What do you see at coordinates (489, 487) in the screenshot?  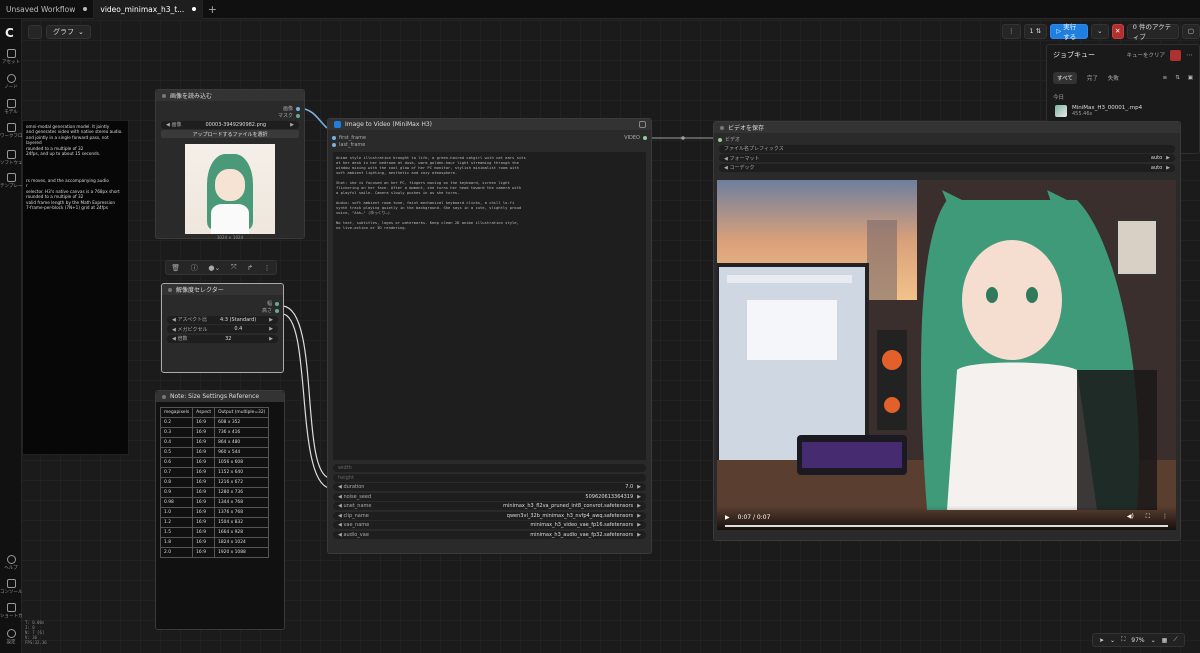 I see `duration-number: ◀ duration 7.0 ▶` at bounding box center [489, 487].